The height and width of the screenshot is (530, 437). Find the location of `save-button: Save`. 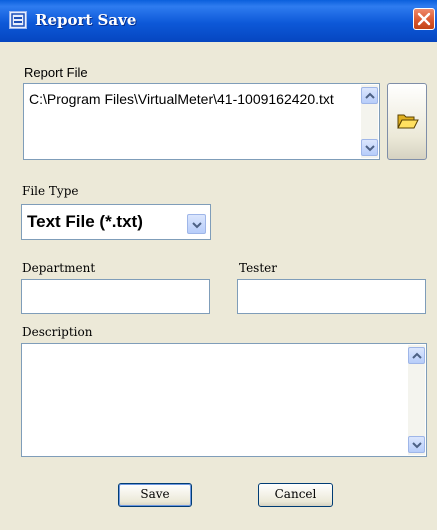

save-button: Save is located at coordinates (155, 495).